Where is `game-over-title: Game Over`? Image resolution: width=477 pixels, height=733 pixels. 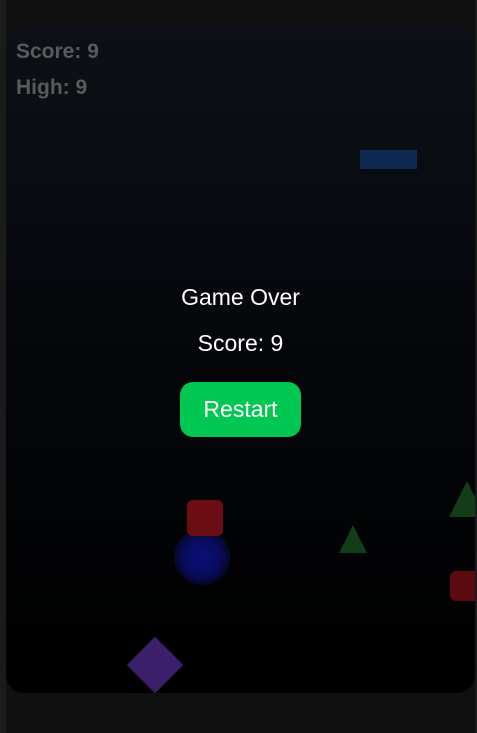 game-over-title: Game Over is located at coordinates (240, 297).